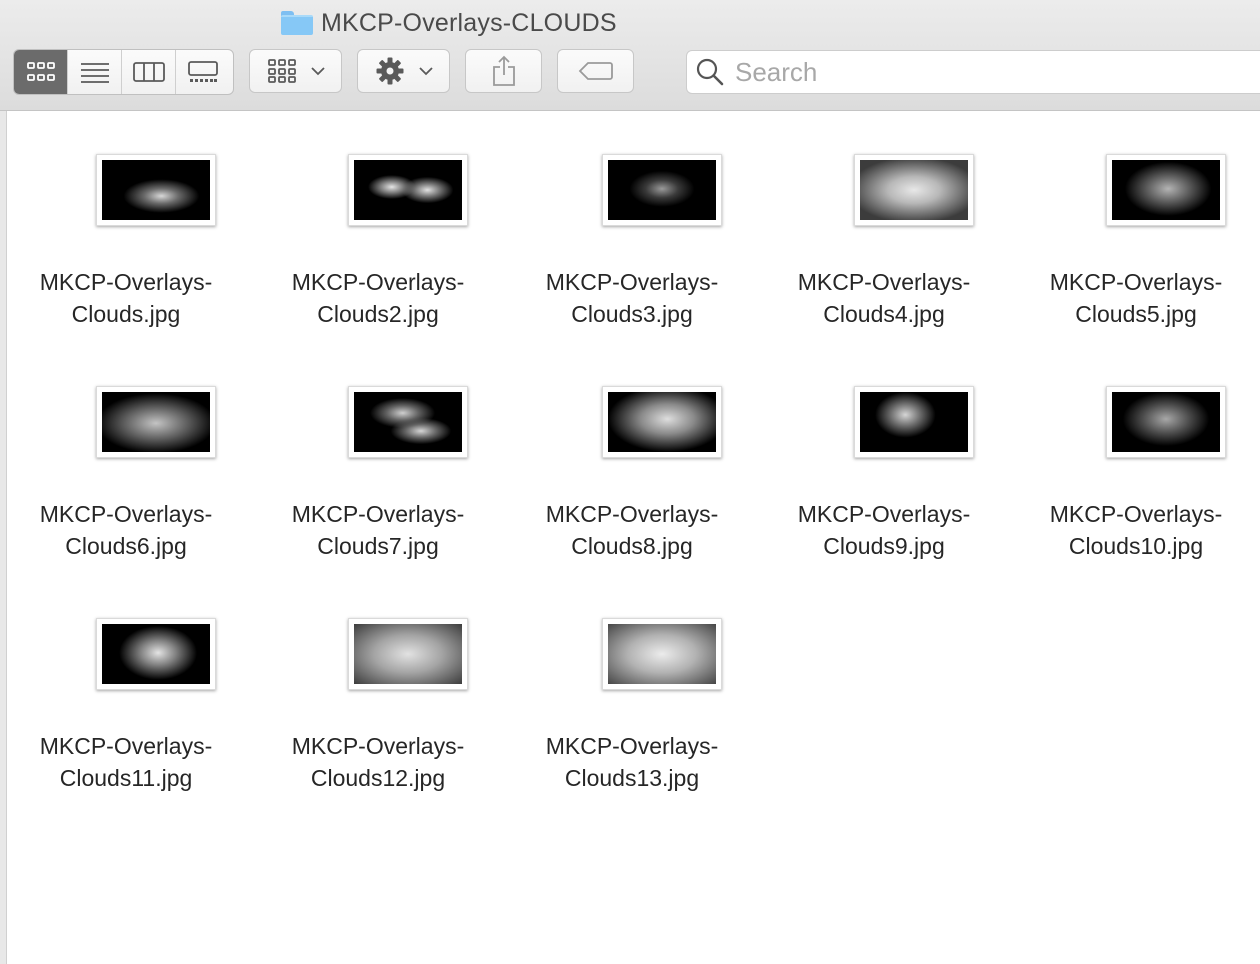 The height and width of the screenshot is (964, 1260). I want to click on list-view-icon, so click(94, 73).